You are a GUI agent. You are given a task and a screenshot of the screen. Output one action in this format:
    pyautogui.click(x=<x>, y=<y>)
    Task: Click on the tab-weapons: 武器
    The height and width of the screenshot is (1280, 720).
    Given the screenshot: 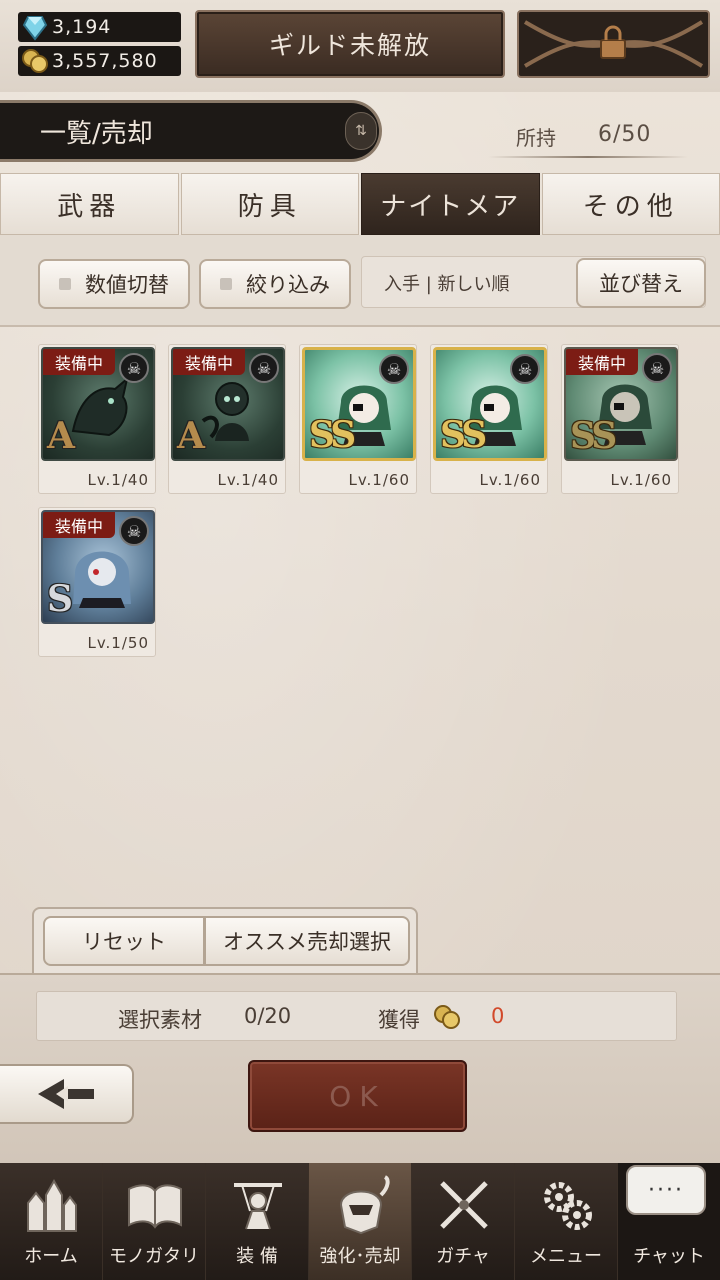 What is the action you would take?
    pyautogui.click(x=89, y=204)
    